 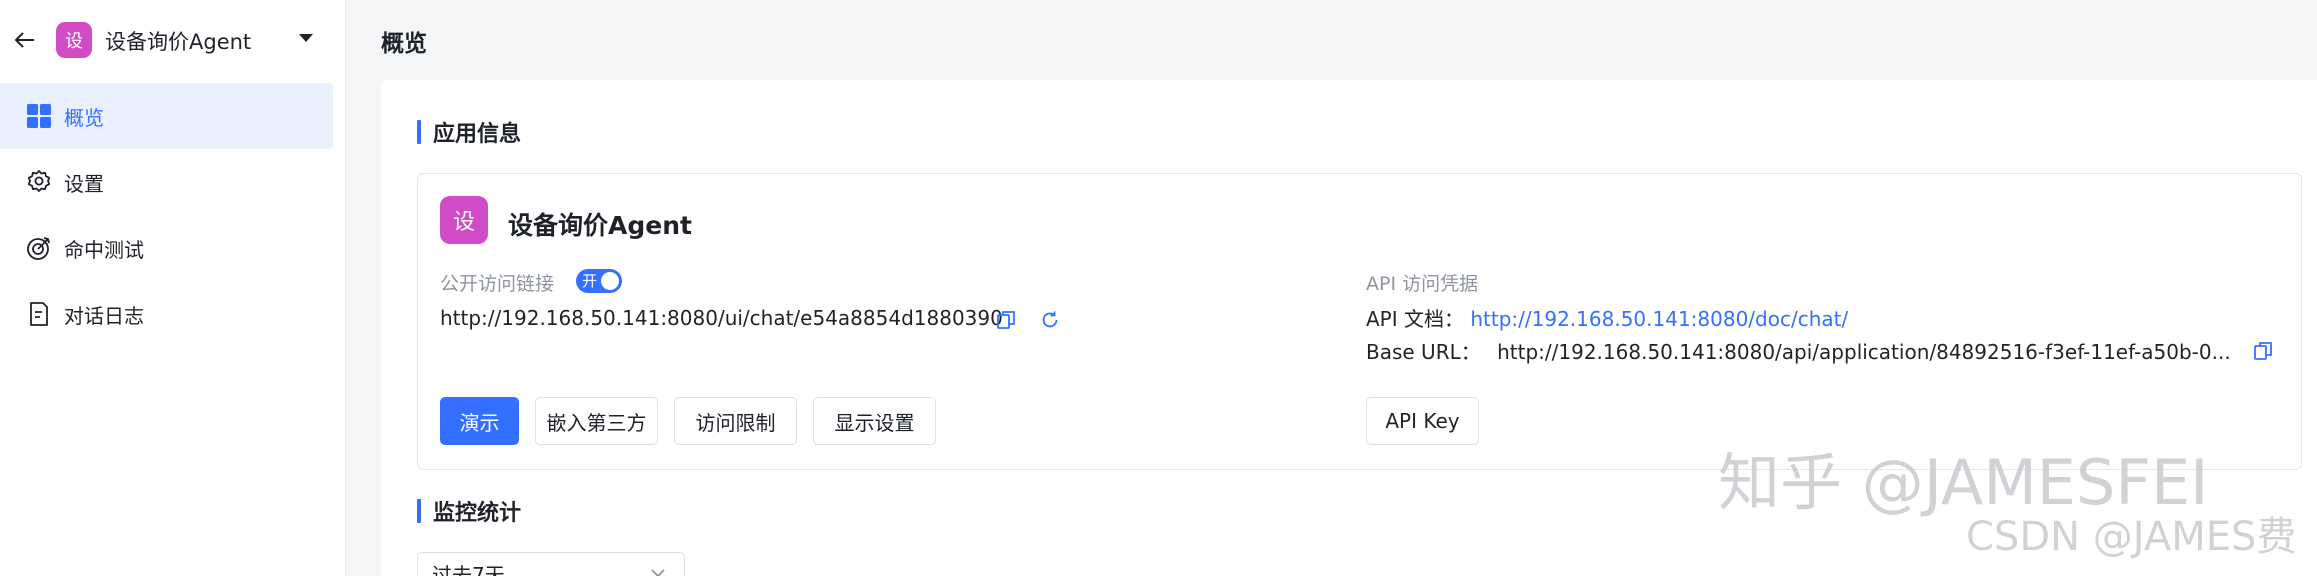 What do you see at coordinates (39, 182) in the screenshot?
I see `gear-icon` at bounding box center [39, 182].